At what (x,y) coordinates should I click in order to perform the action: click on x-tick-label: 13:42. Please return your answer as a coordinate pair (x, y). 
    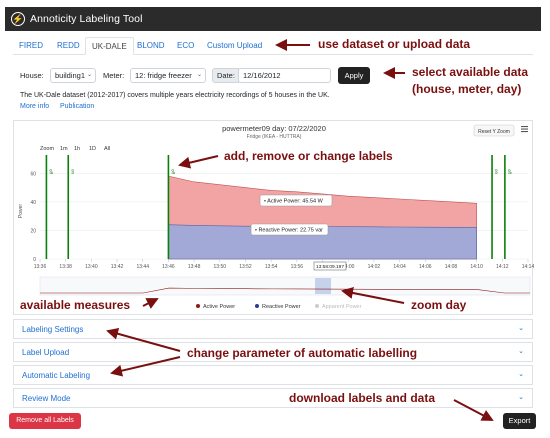
    Looking at the image, I should click on (117, 267).